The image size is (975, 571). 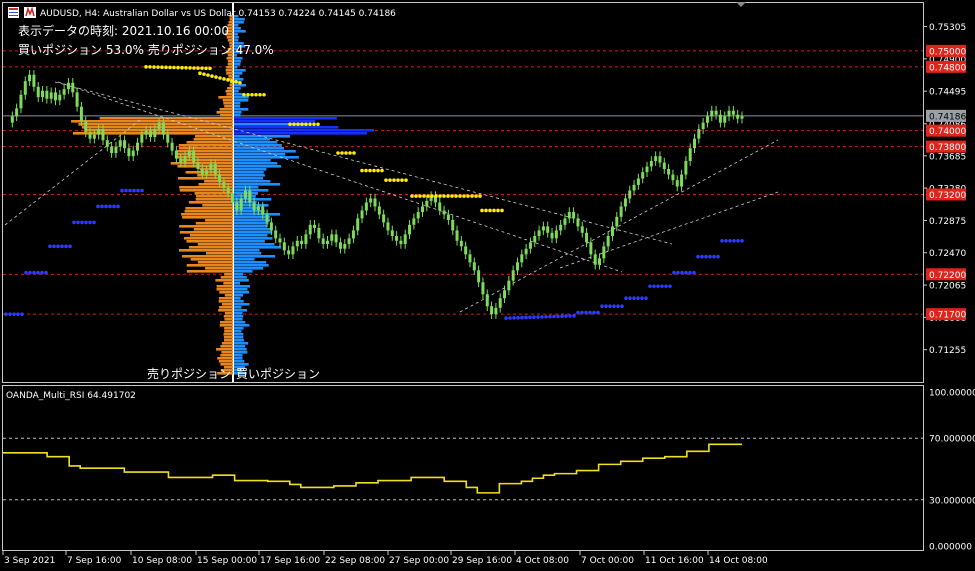 I want to click on chart-window-icon, so click(x=13, y=12).